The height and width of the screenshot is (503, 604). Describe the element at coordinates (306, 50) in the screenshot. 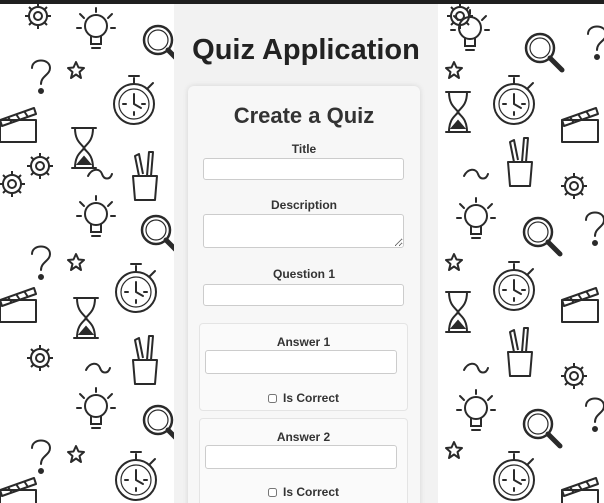

I see `page-title: Quiz Application` at that location.